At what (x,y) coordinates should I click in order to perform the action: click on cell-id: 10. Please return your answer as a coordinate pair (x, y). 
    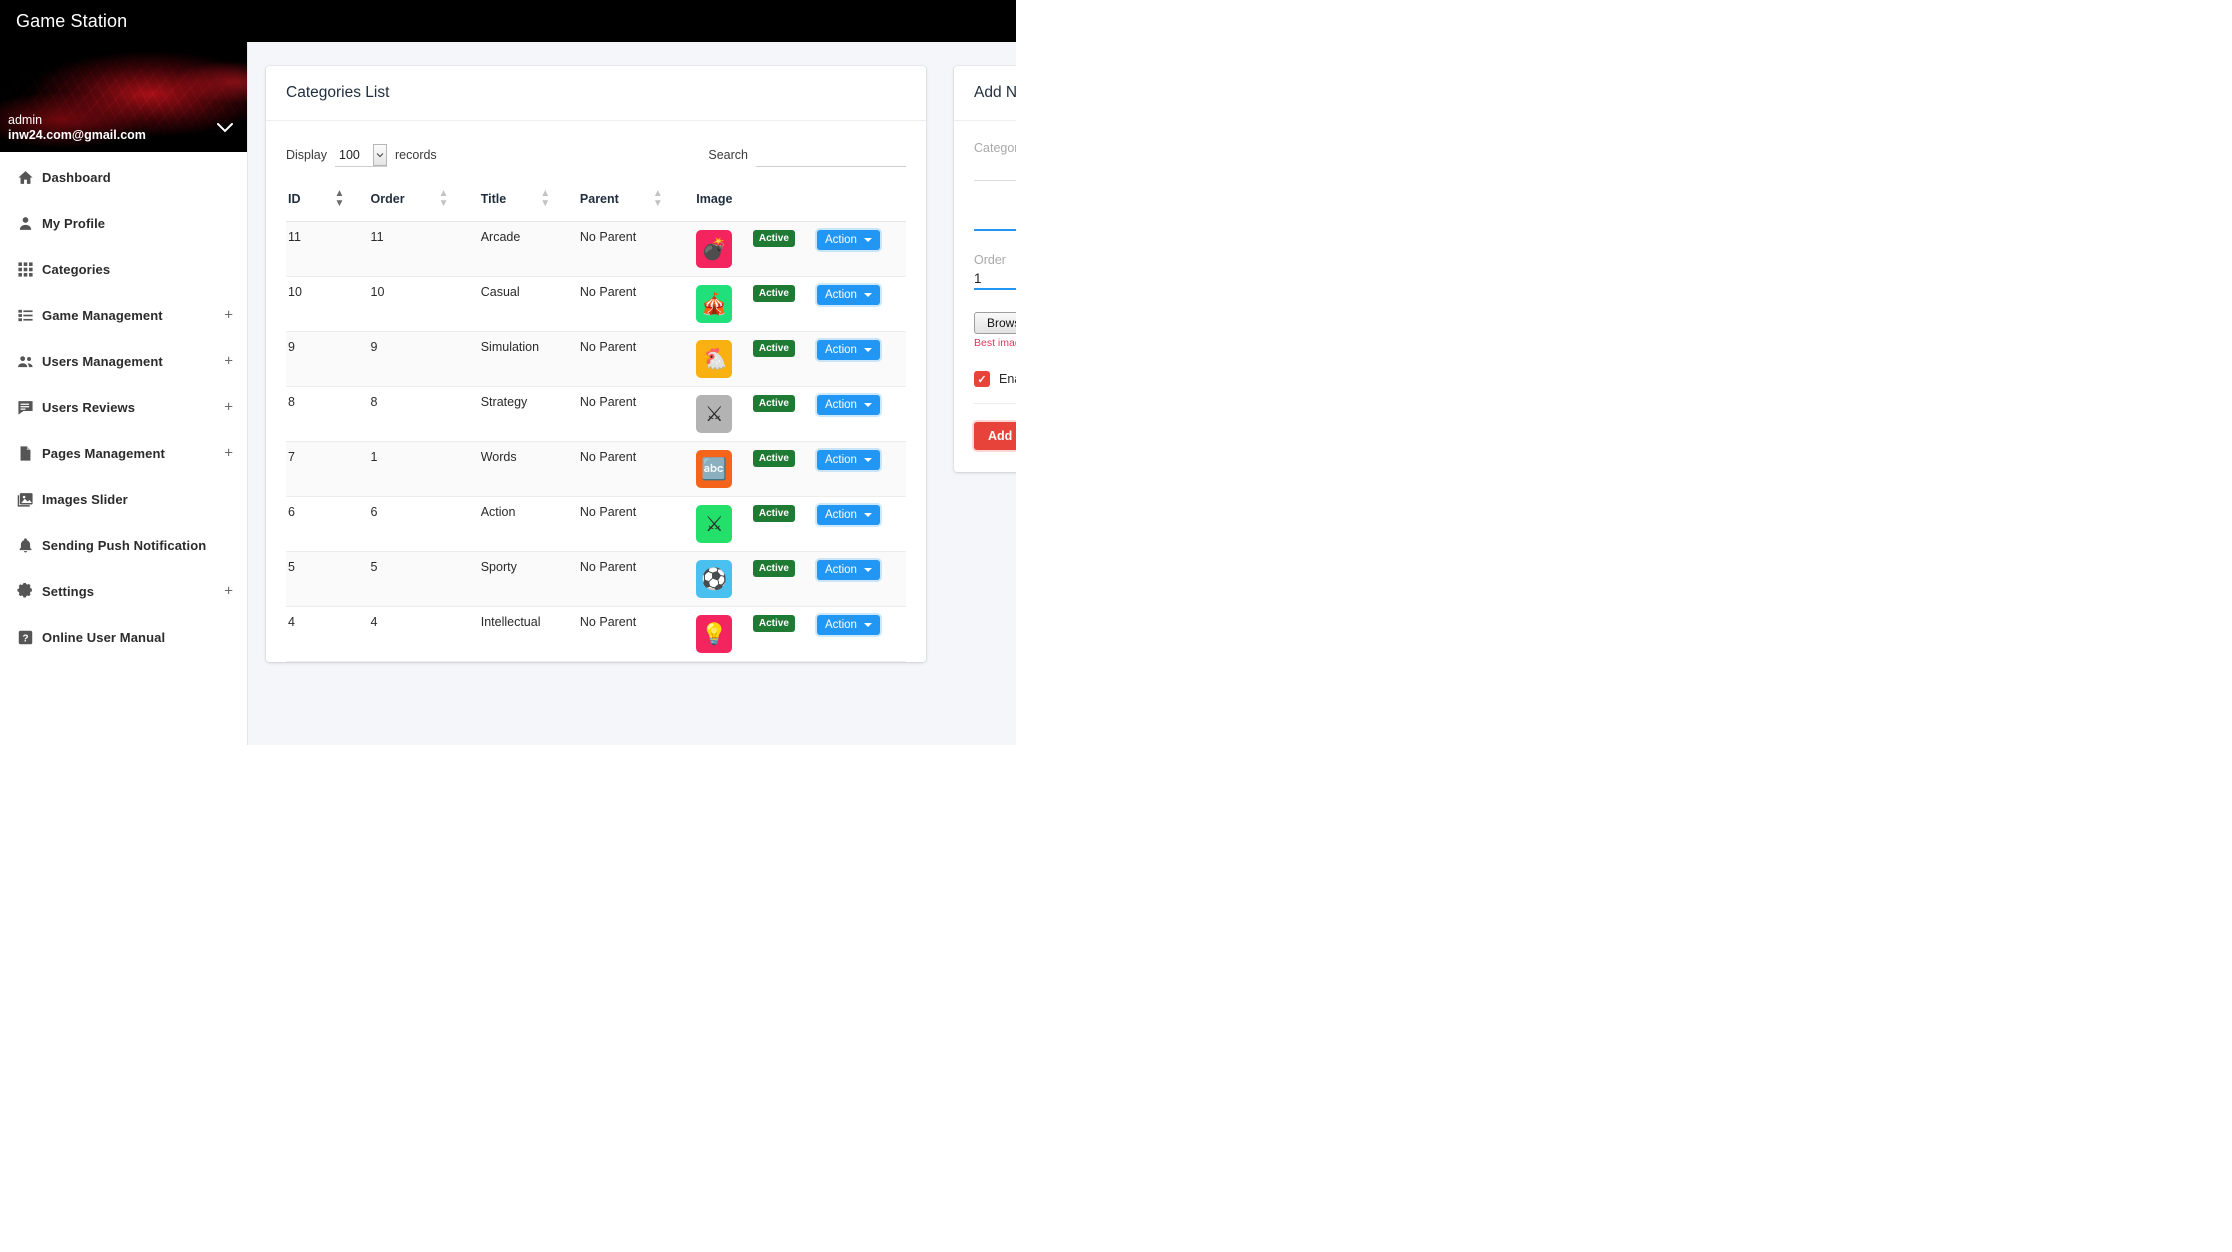
    Looking at the image, I should click on (327, 304).